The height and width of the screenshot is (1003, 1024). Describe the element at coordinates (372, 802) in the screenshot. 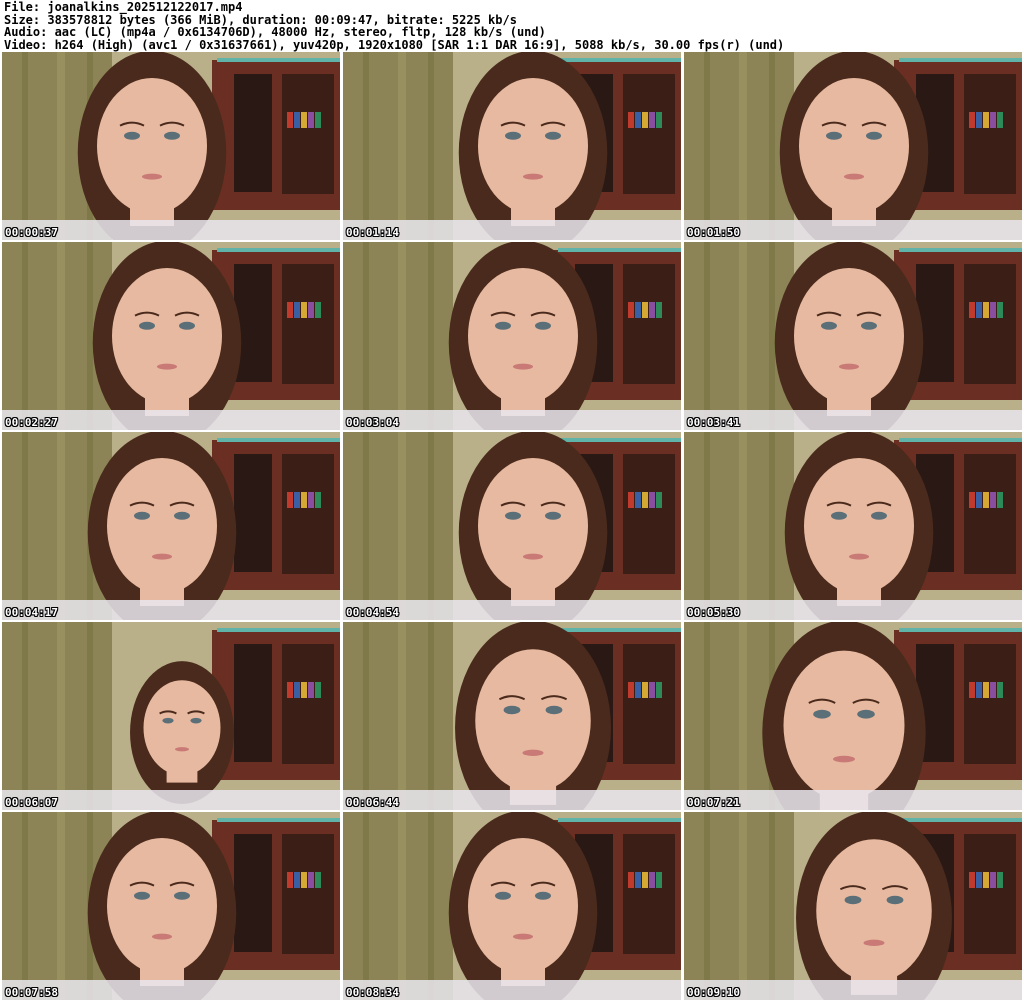

I see `frame-timestamp: 00:06:44` at that location.